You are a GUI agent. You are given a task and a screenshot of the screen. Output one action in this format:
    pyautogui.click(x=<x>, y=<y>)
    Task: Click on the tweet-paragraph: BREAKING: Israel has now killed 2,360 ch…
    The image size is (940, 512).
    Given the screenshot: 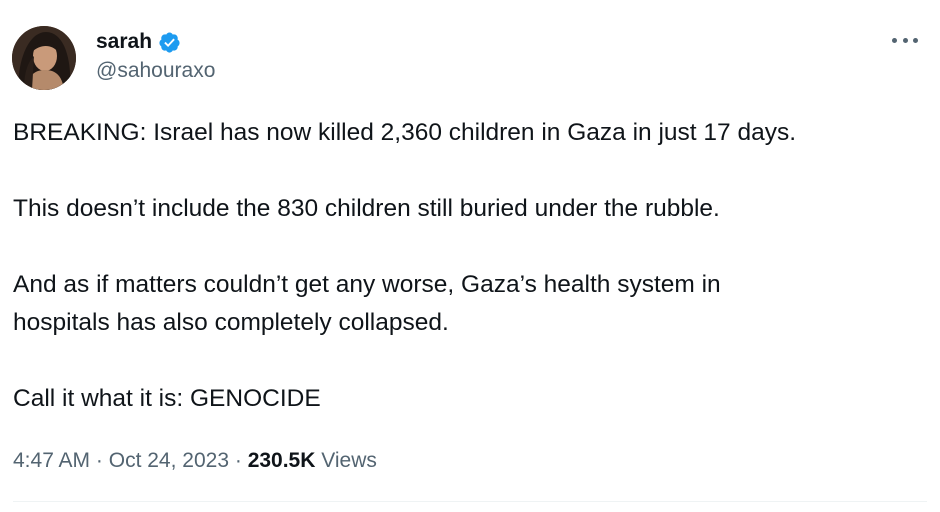 What is the action you would take?
    pyautogui.click(x=405, y=132)
    